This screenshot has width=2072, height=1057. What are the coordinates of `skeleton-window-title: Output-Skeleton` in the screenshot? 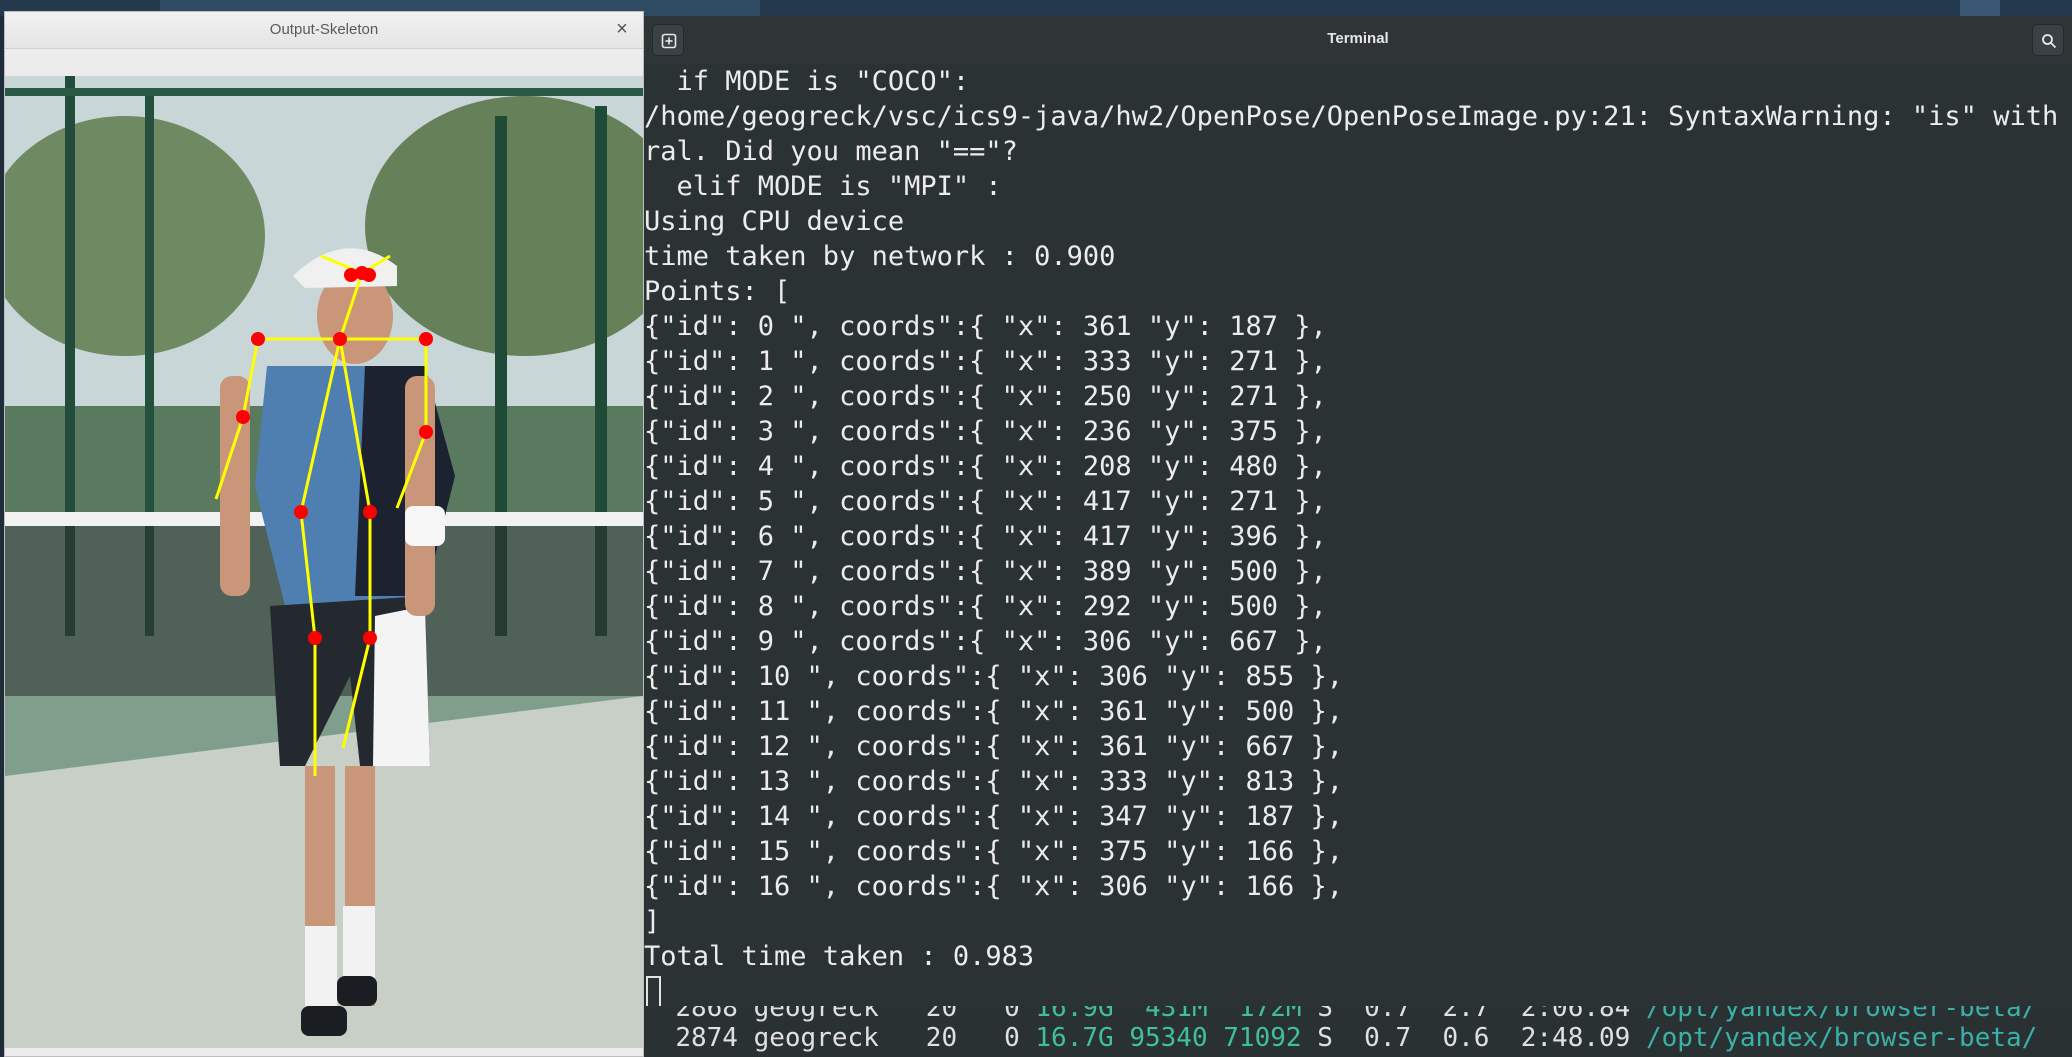 It's located at (324, 29).